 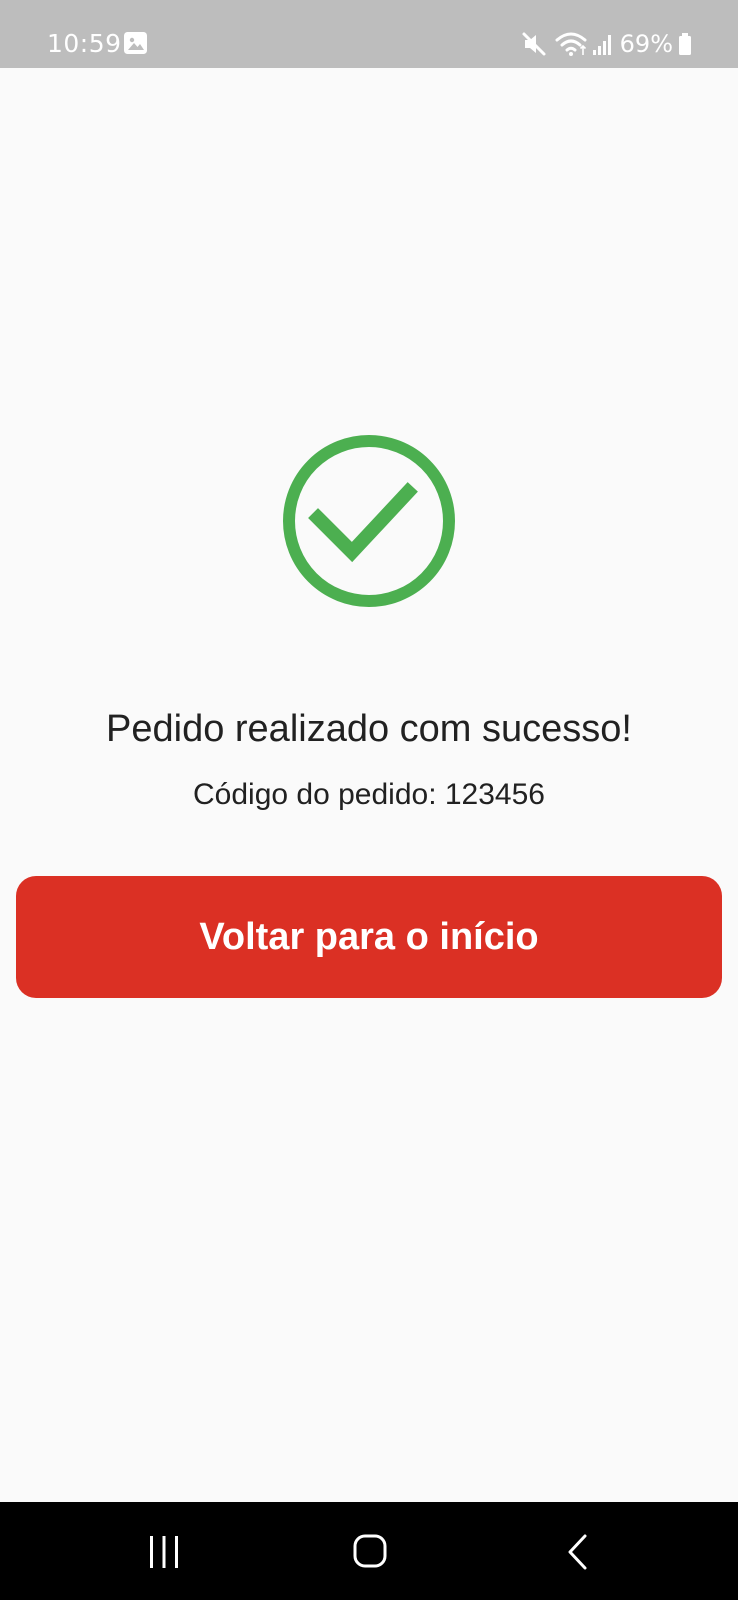 What do you see at coordinates (646, 44) in the screenshot?
I see `battery-percent: 69%` at bounding box center [646, 44].